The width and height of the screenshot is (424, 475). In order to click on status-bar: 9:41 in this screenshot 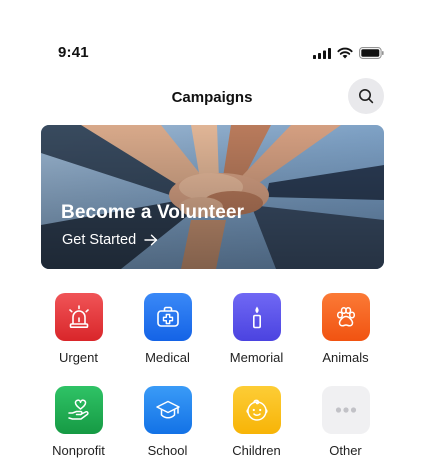, I will do `click(212, 54)`.